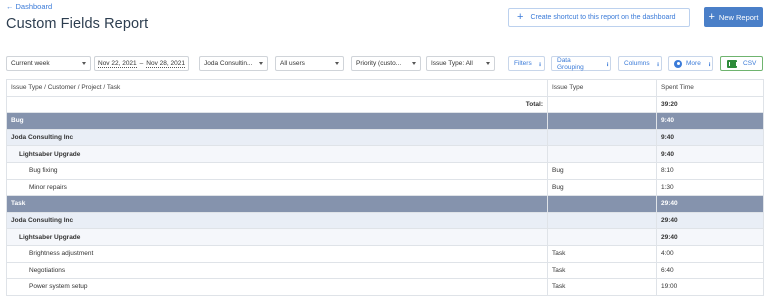  What do you see at coordinates (10, 6) in the screenshot?
I see `arrow-left-icon: ←` at bounding box center [10, 6].